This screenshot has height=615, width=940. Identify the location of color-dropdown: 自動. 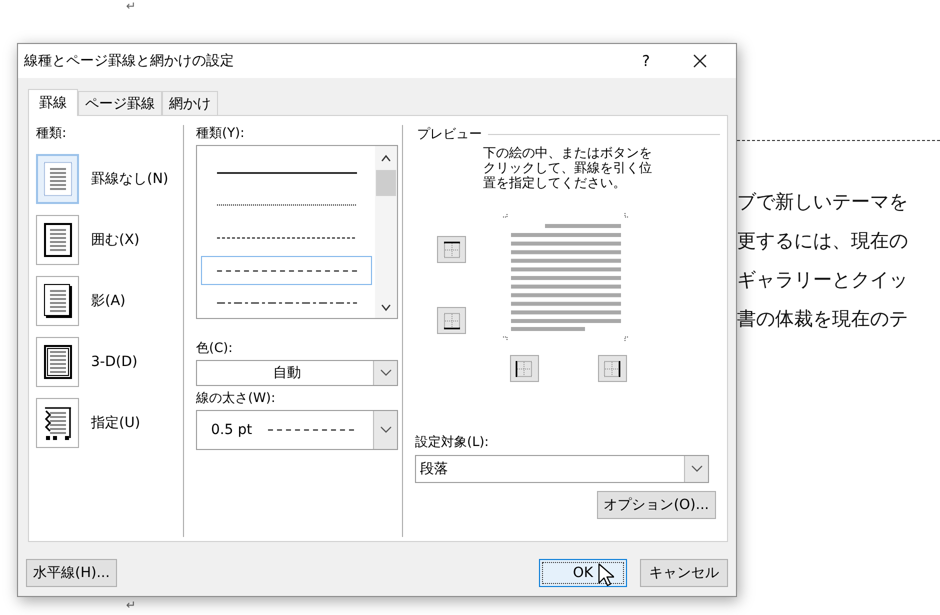
(297, 373).